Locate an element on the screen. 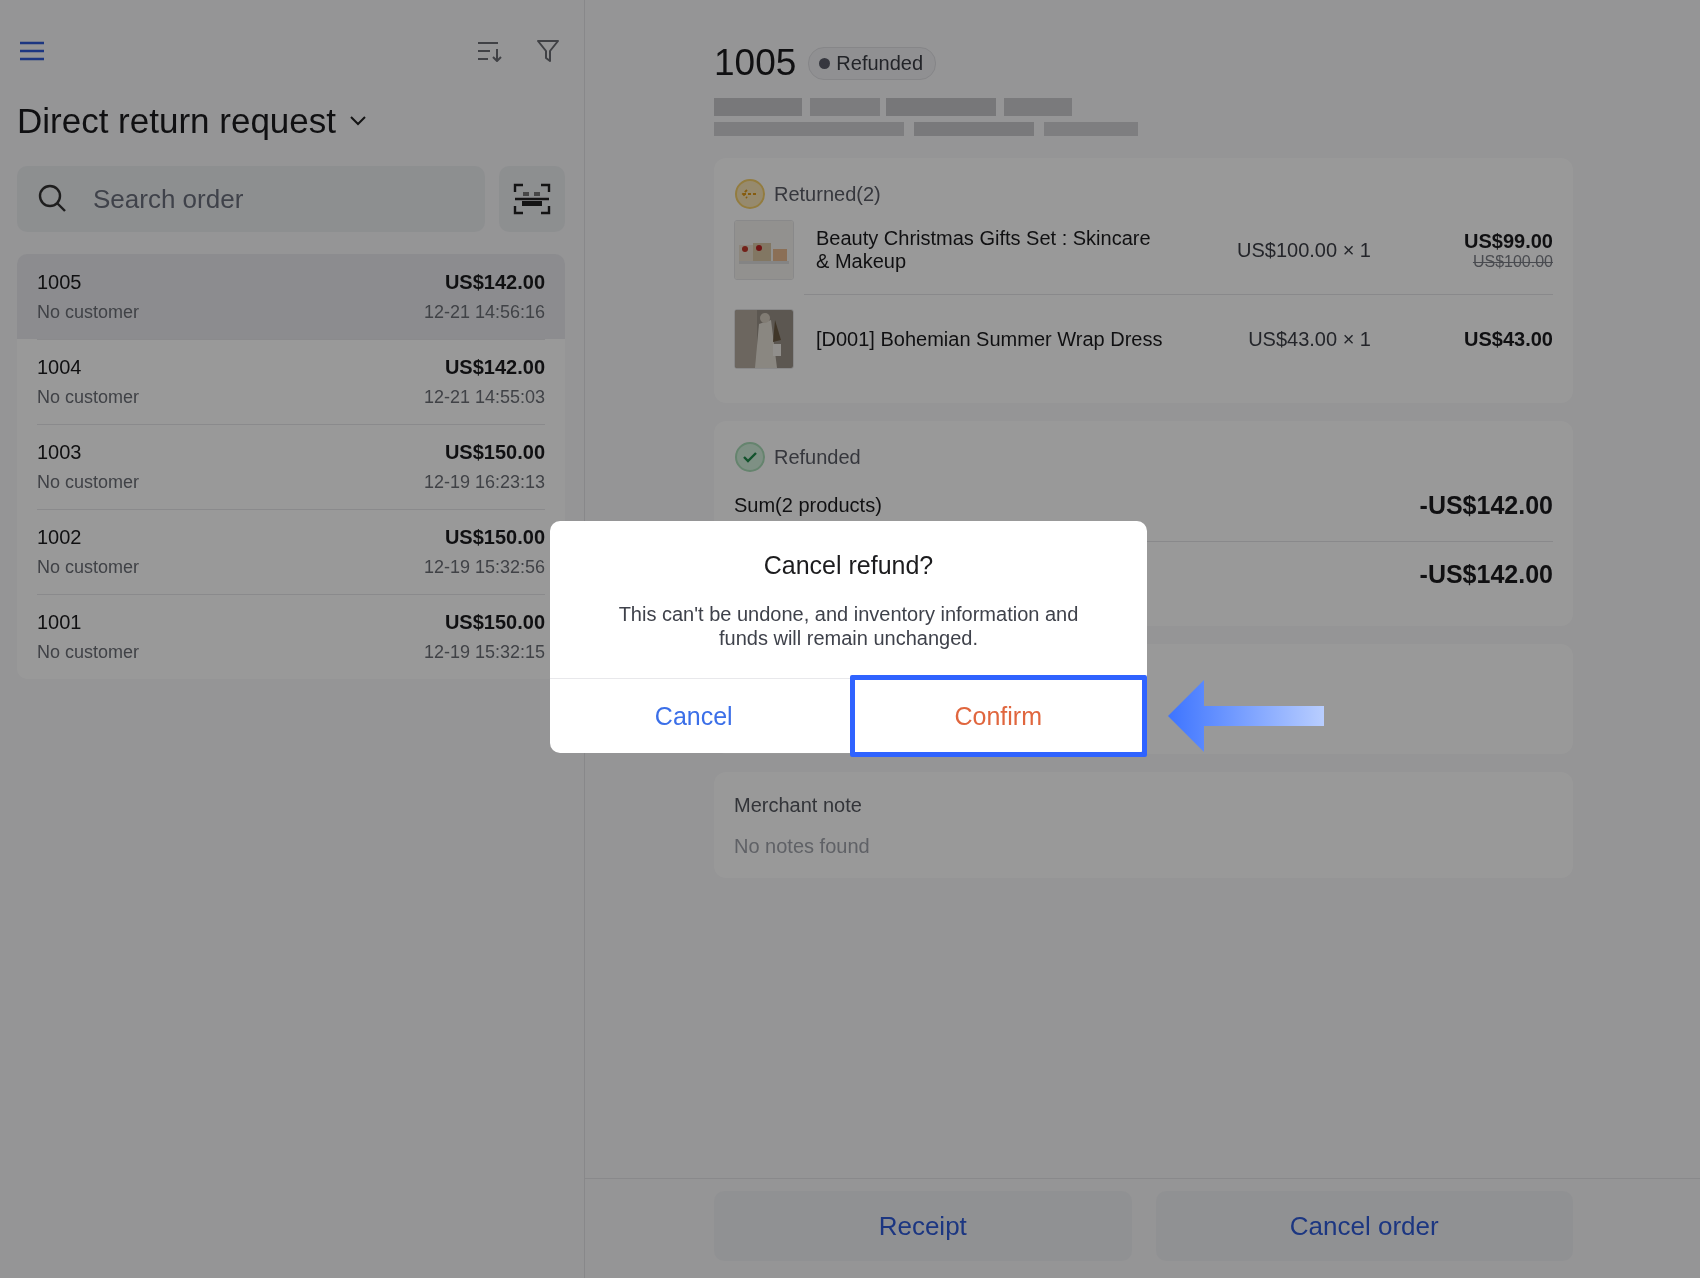 The image size is (1700, 1278). order-time: 12-19 15:32:15 is located at coordinates (484, 652).